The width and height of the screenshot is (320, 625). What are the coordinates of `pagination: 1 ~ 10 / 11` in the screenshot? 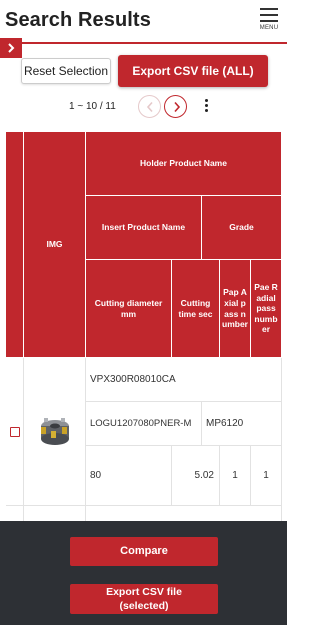 It's located at (143, 107).